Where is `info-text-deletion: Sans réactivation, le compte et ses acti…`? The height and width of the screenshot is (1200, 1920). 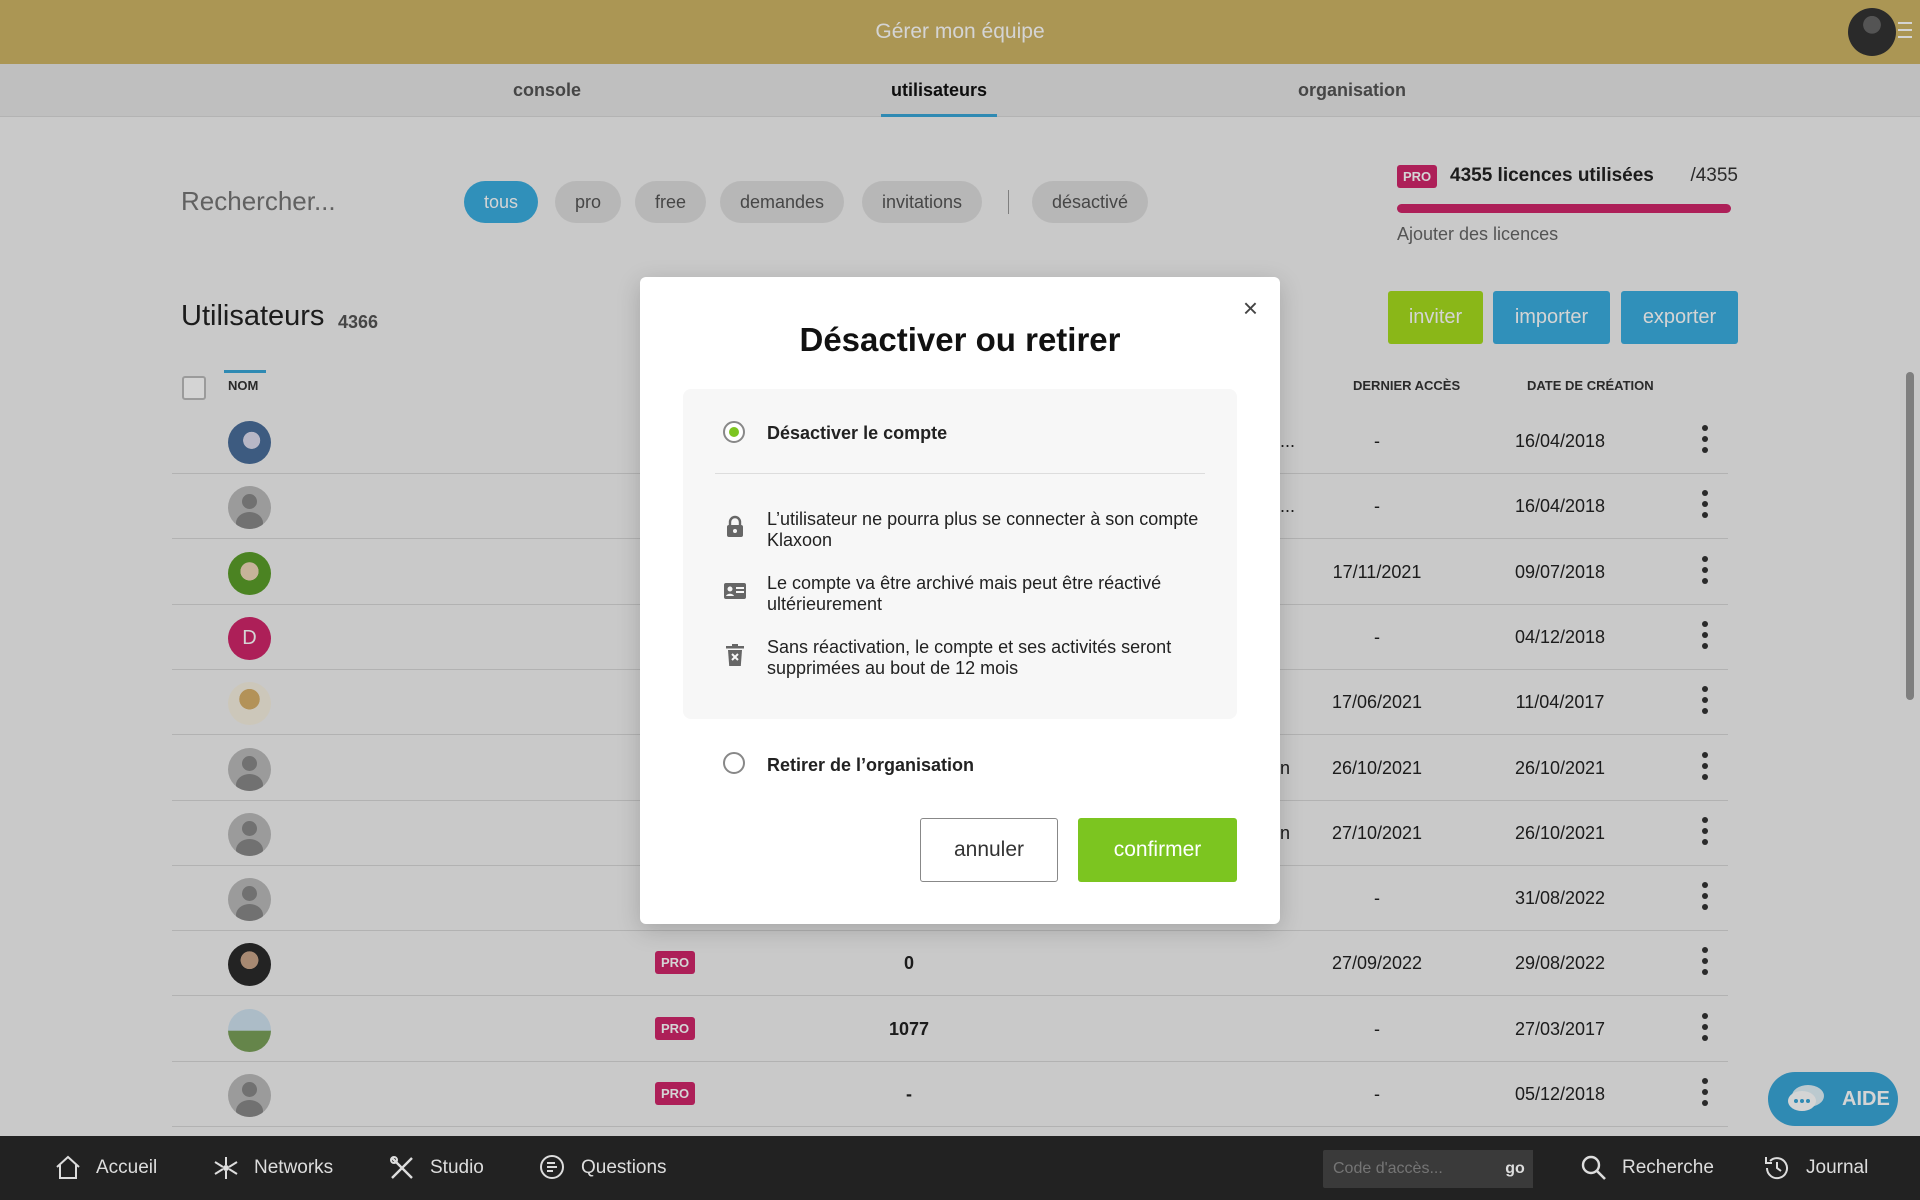 info-text-deletion: Sans réactivation, le compte et ses acti… is located at coordinates (969, 657).